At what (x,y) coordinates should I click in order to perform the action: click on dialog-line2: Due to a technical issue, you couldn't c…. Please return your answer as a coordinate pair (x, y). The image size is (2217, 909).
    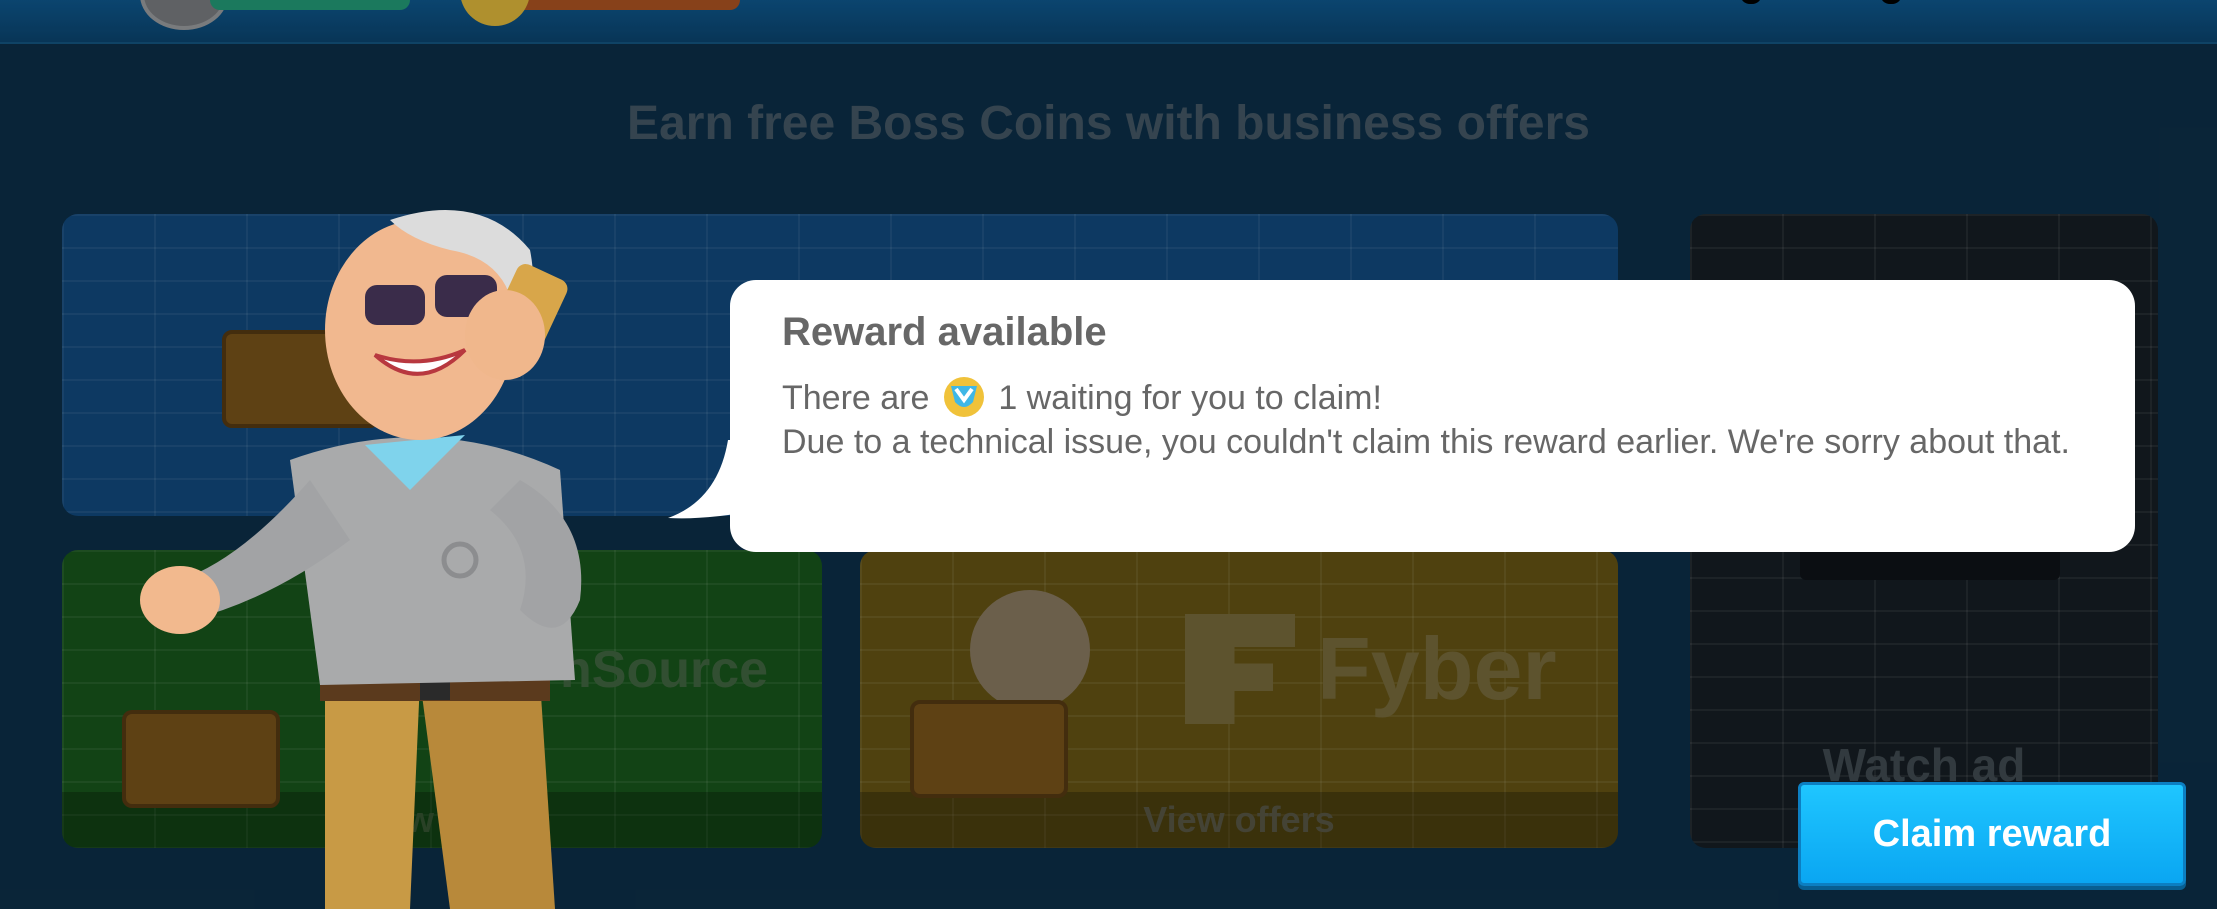
    Looking at the image, I should click on (1426, 442).